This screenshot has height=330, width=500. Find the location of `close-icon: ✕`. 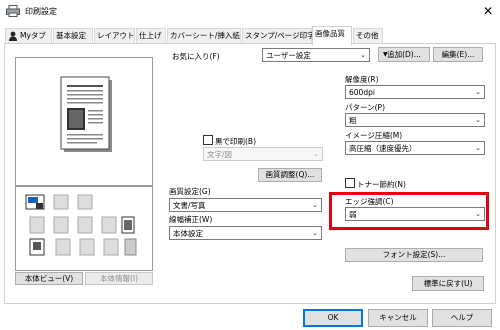

close-icon: ✕ is located at coordinates (488, 11).